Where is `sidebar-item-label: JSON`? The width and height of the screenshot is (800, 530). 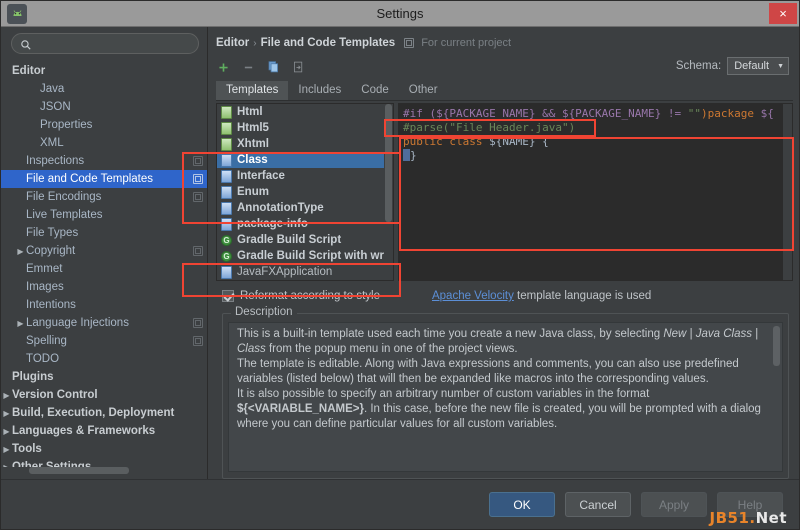 sidebar-item-label: JSON is located at coordinates (55, 107).